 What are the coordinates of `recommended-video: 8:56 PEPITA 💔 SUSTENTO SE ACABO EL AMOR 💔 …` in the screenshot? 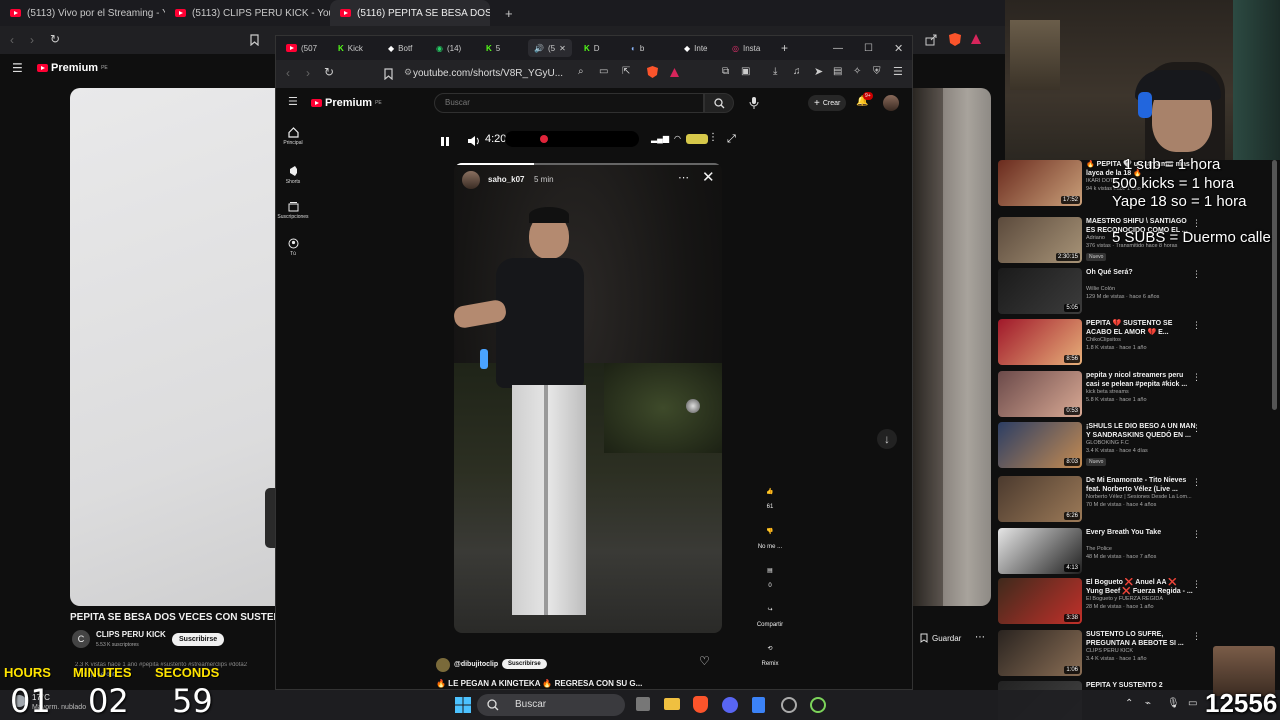 It's located at (1133, 343).